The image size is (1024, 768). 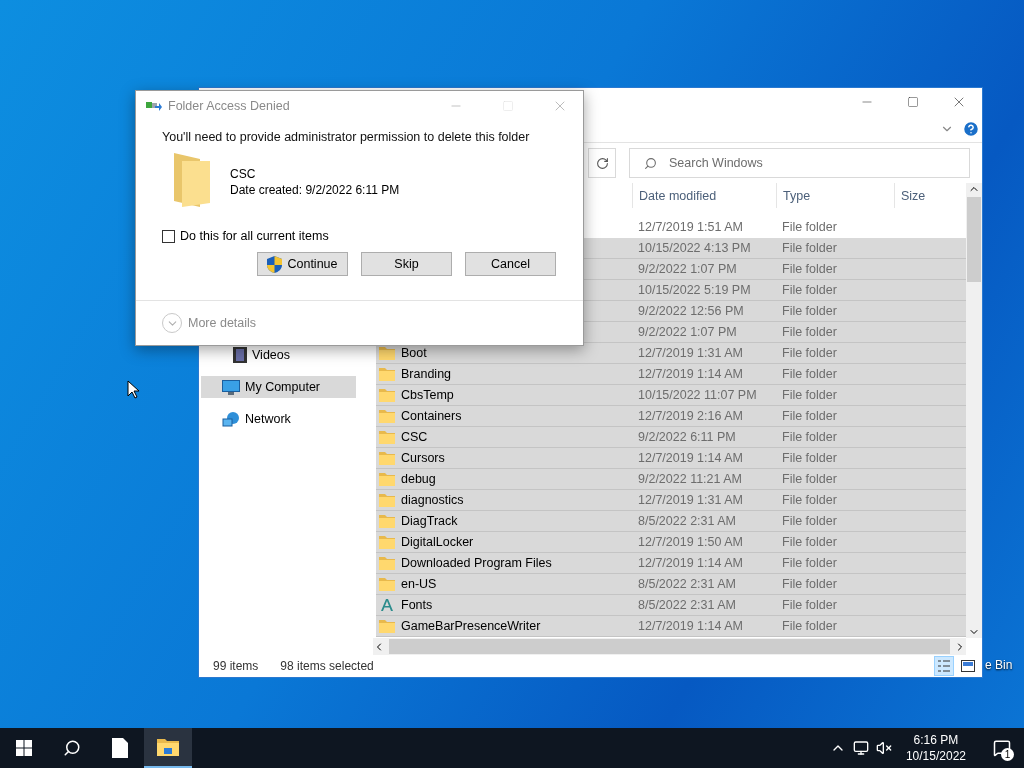 I want to click on file-name: DiagTrack, so click(x=429, y=521).